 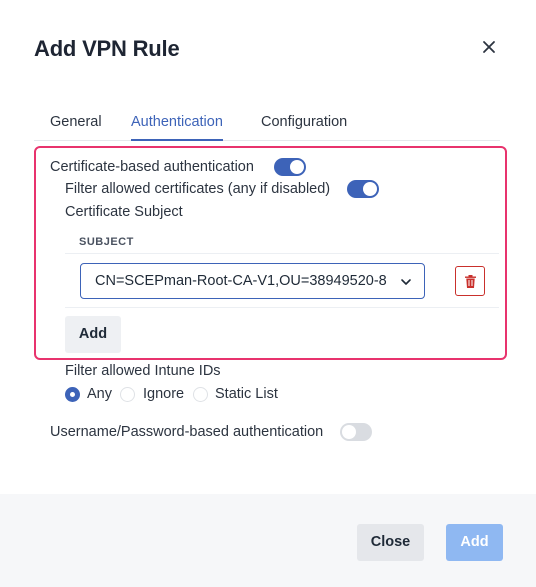 I want to click on trash-icon, so click(x=470, y=281).